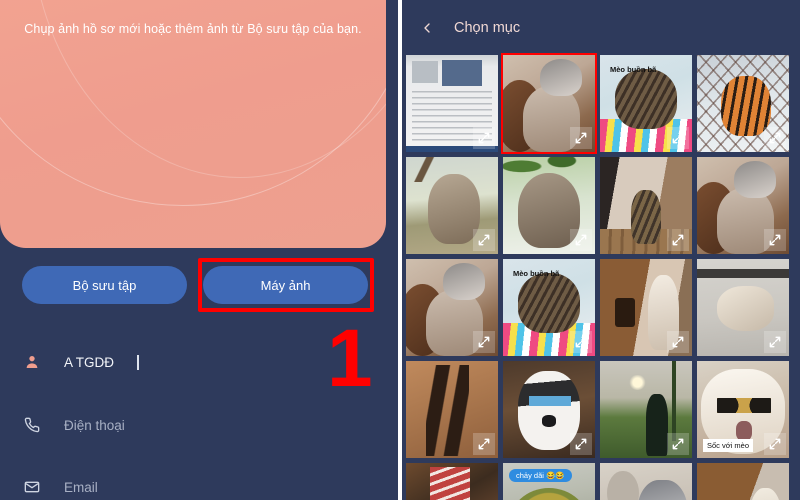  I want to click on photo-source-buttons: Bộ sưu tập Máy ảnh, so click(195, 285).